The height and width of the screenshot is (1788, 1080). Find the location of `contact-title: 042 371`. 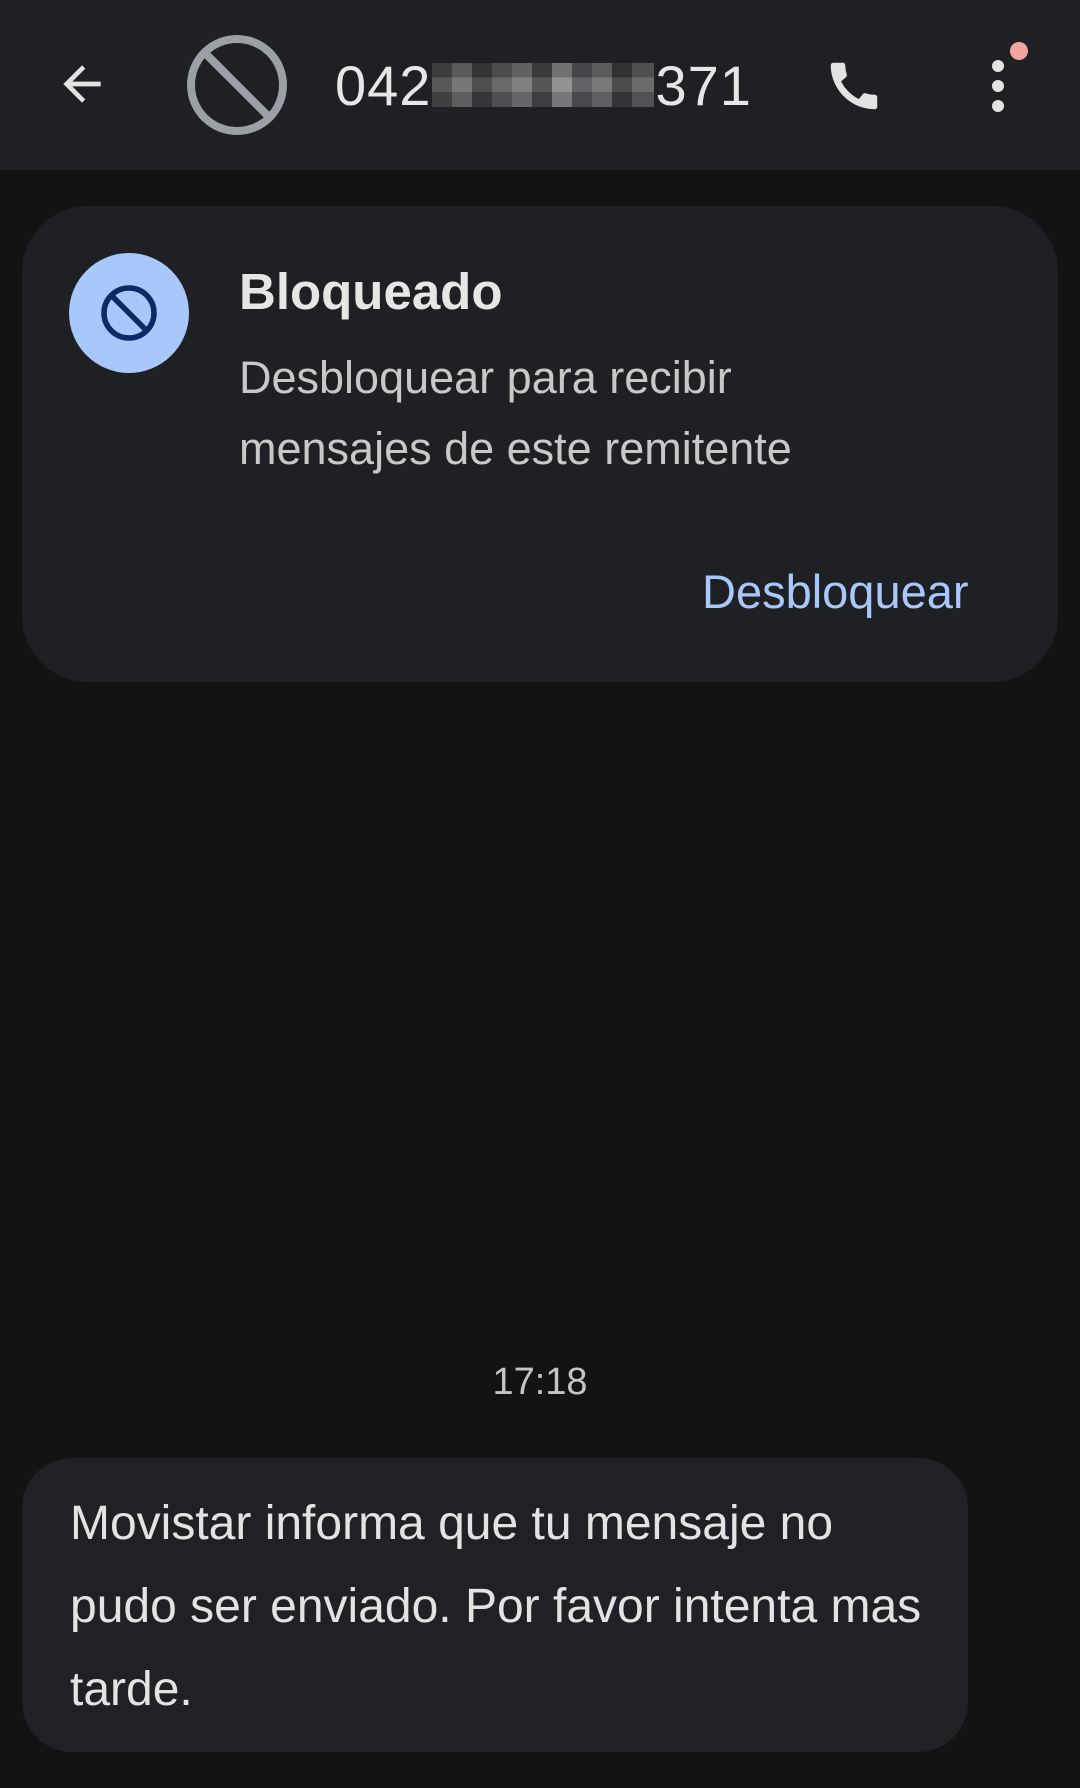

contact-title: 042 371 is located at coordinates (543, 85).